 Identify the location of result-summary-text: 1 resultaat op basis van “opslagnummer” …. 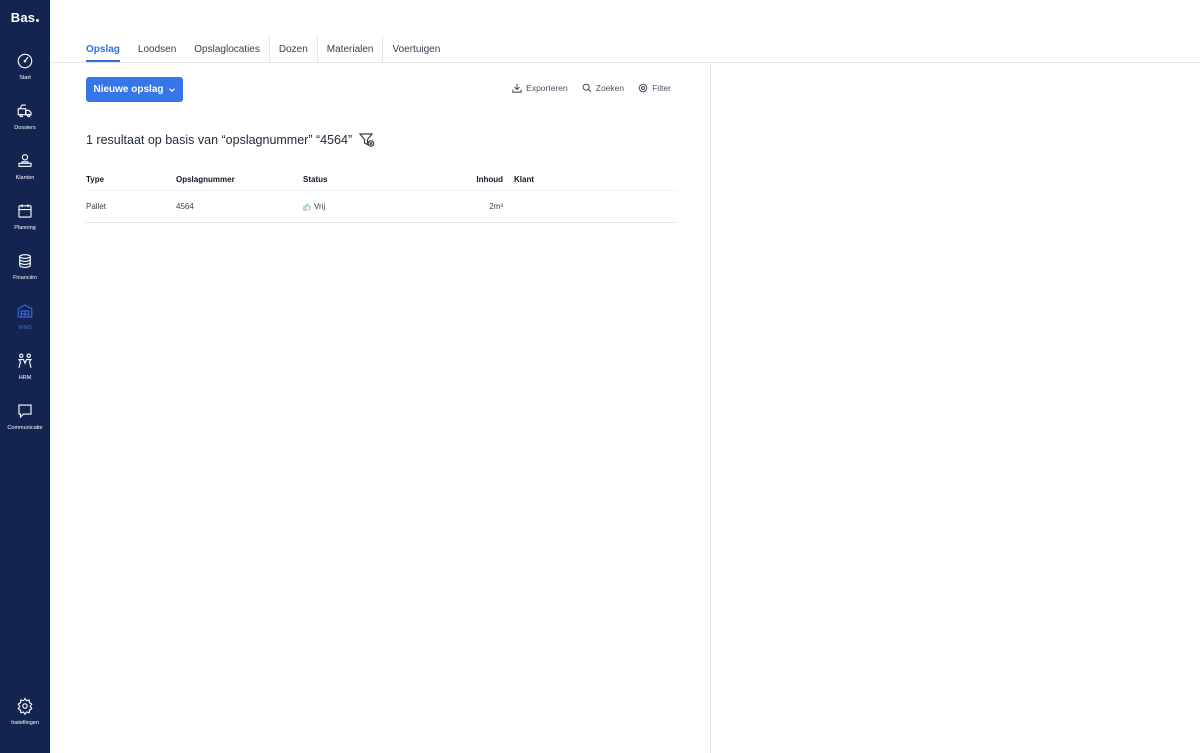
(219, 140).